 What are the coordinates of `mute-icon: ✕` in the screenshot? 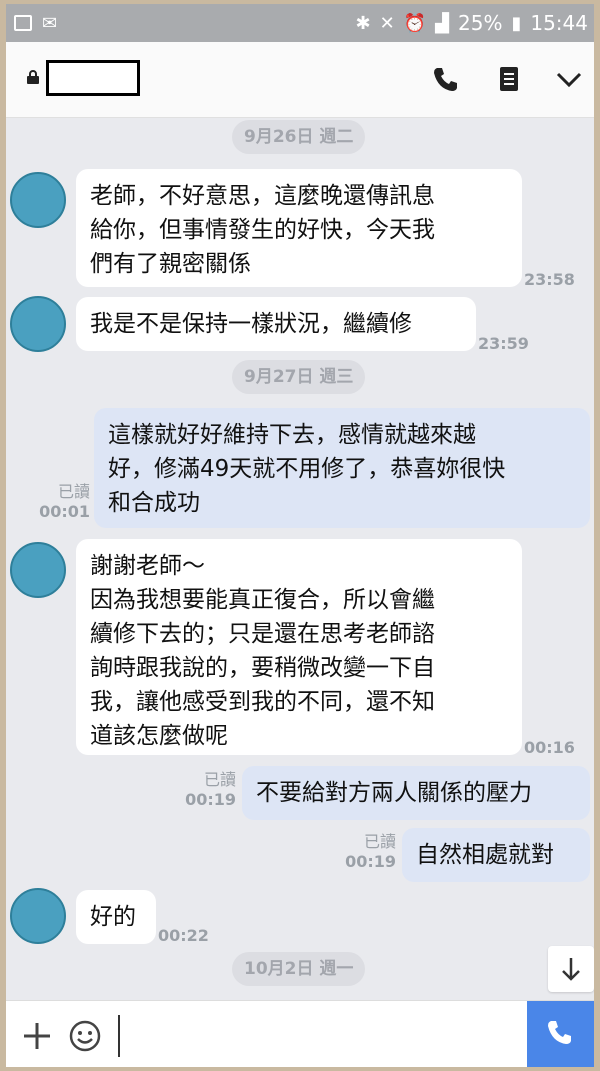 It's located at (387, 23).